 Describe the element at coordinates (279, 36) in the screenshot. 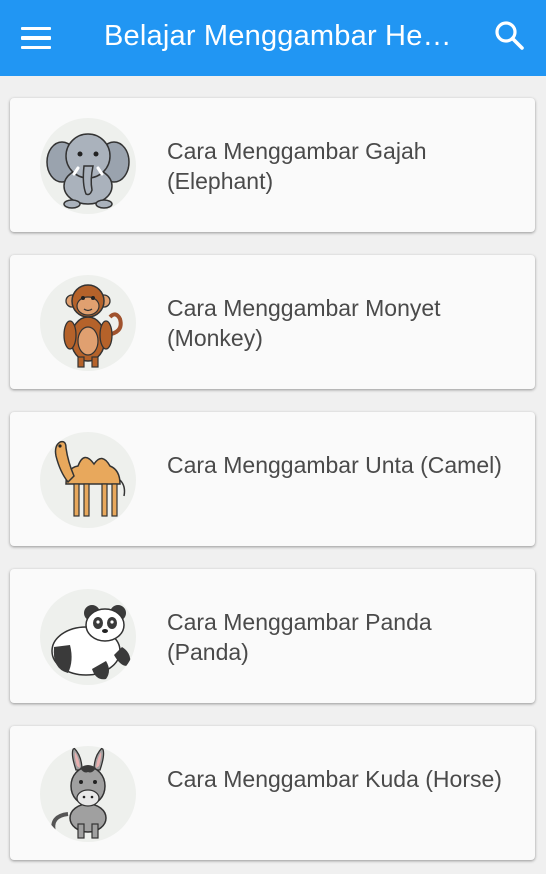

I see `app-title: Belajar Menggambar Hewan` at that location.